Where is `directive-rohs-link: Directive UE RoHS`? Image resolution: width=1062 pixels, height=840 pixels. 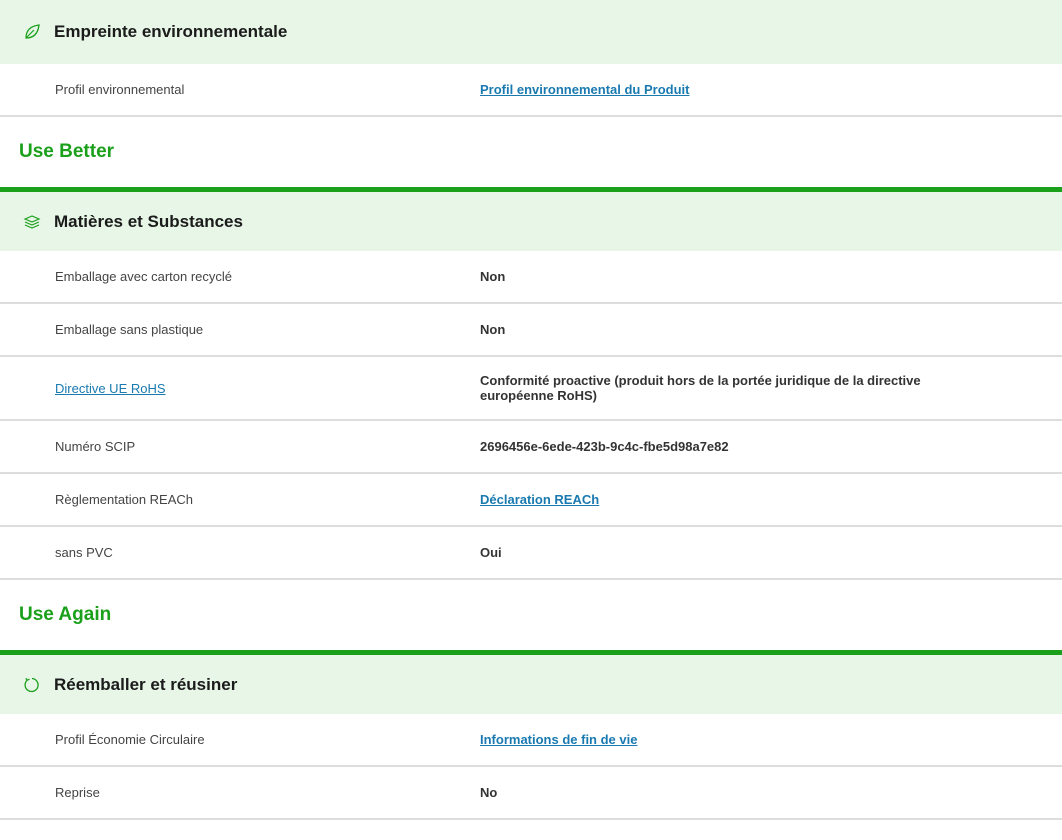 directive-rohs-link: Directive UE RoHS is located at coordinates (110, 388).